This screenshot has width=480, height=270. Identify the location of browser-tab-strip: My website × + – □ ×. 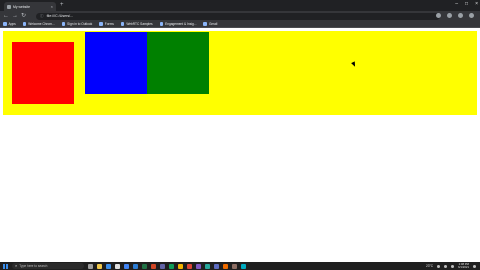
(240, 5).